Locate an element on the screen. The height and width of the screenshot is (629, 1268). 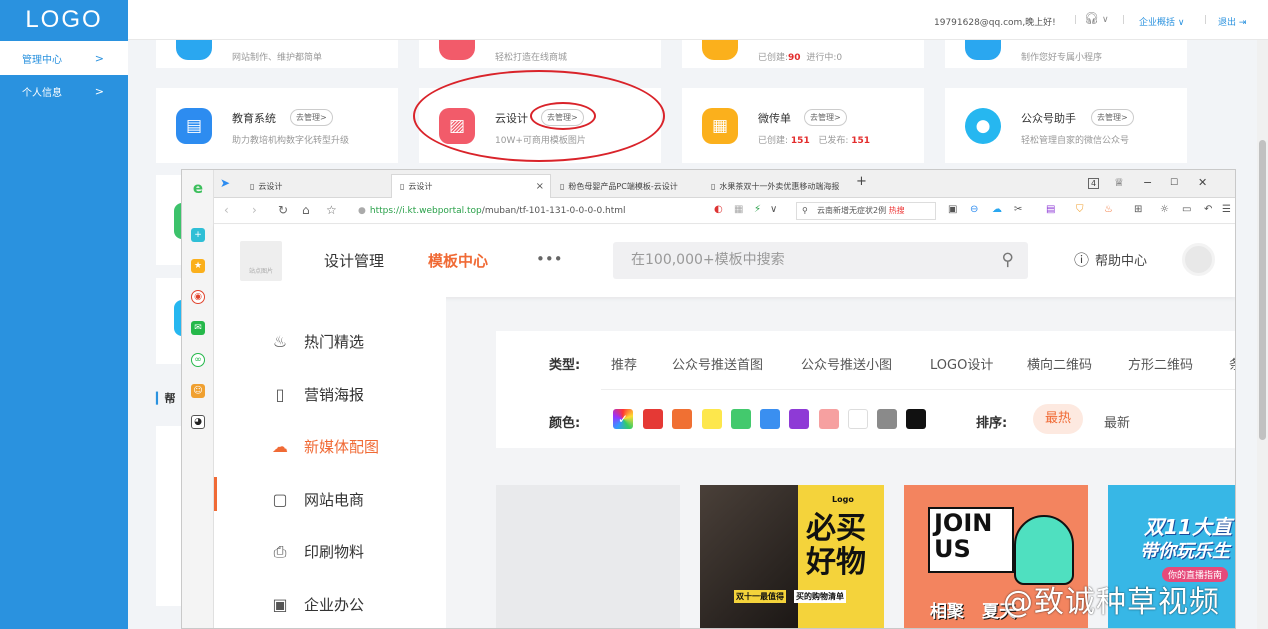
type-option: LOGO设计 is located at coordinates (961, 363).